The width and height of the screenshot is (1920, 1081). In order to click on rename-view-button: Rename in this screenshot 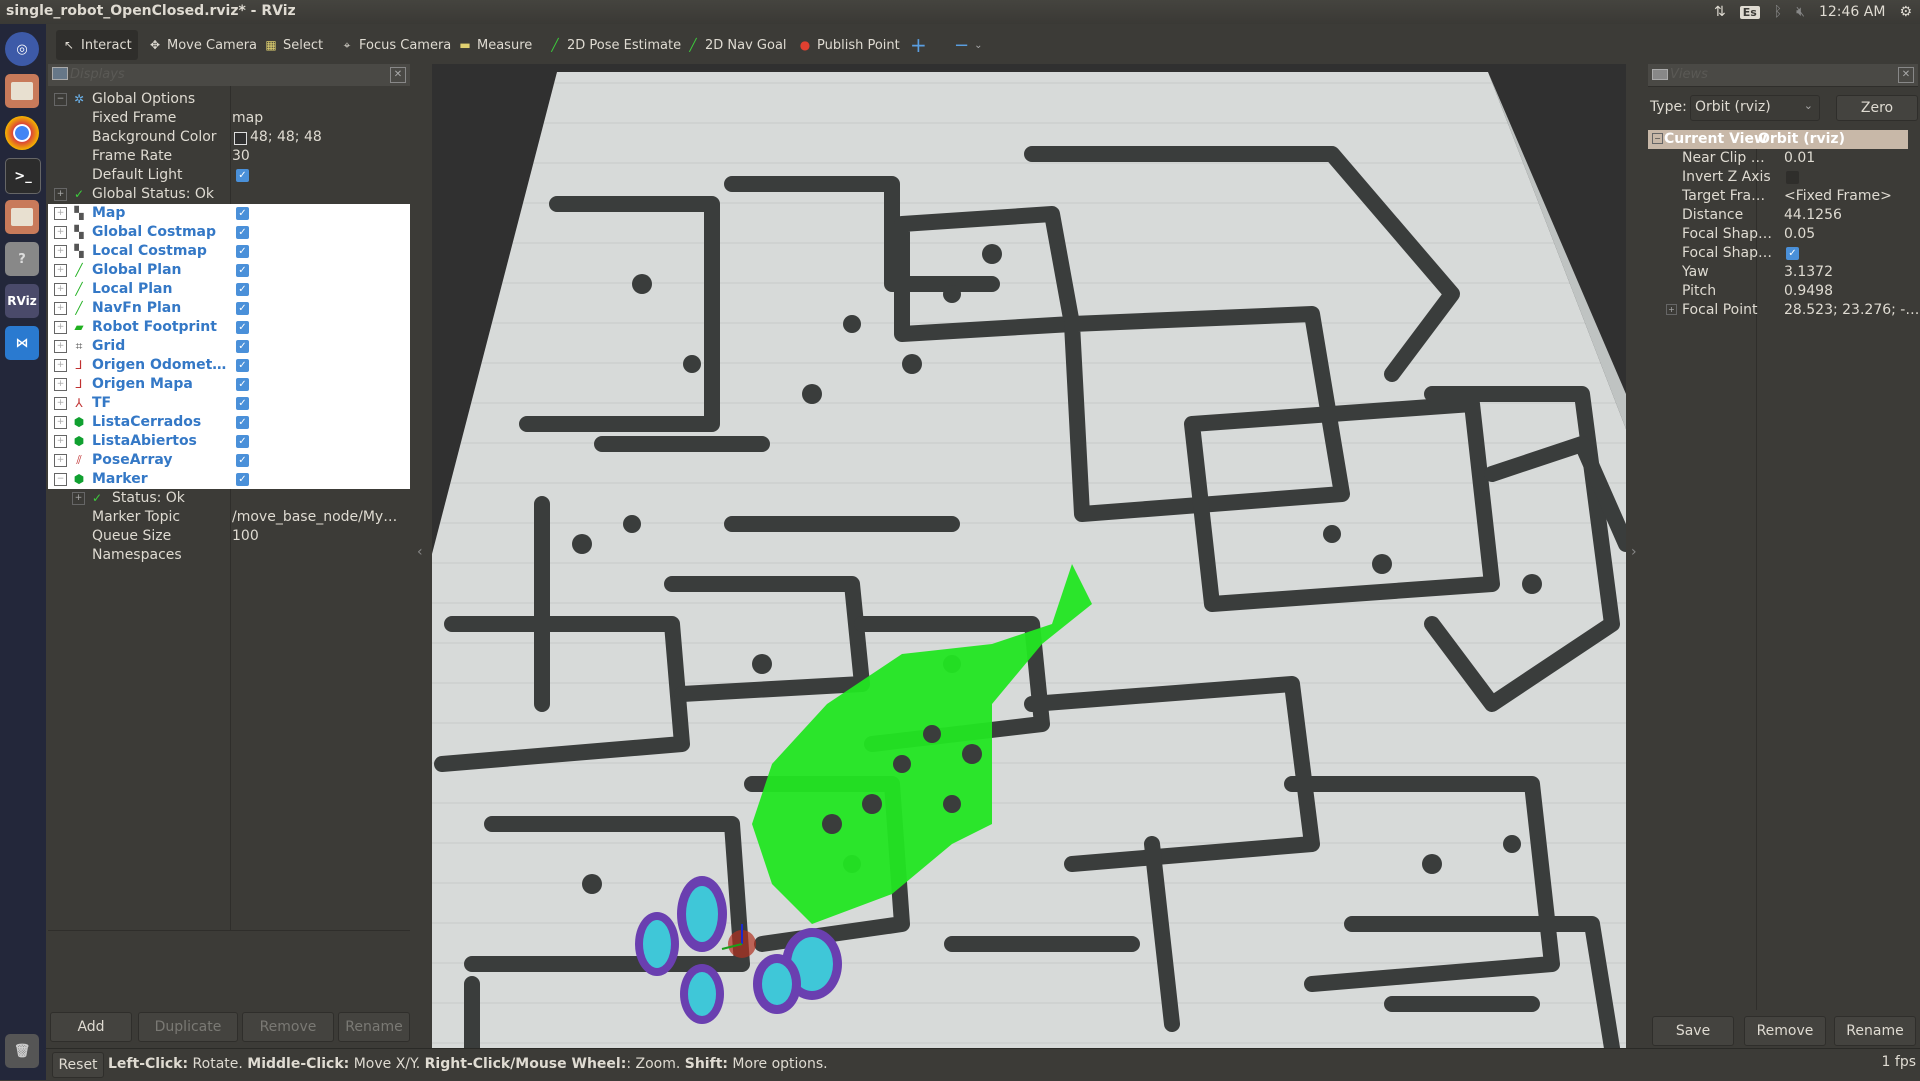, I will do `click(1875, 1031)`.